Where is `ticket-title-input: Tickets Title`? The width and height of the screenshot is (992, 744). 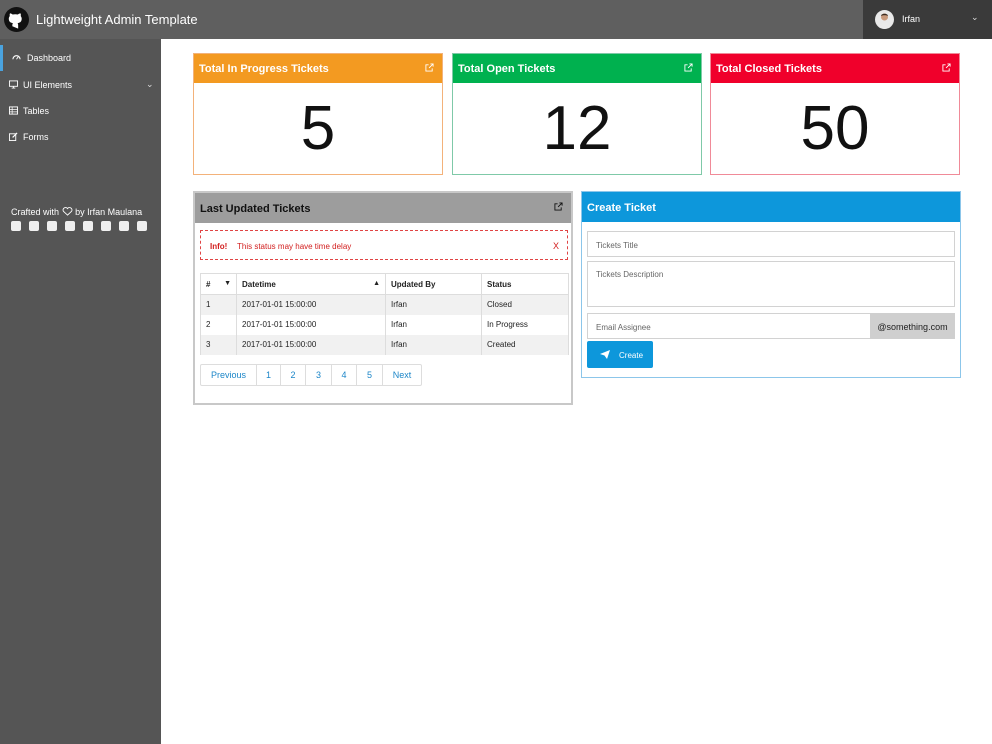 ticket-title-input: Tickets Title is located at coordinates (771, 244).